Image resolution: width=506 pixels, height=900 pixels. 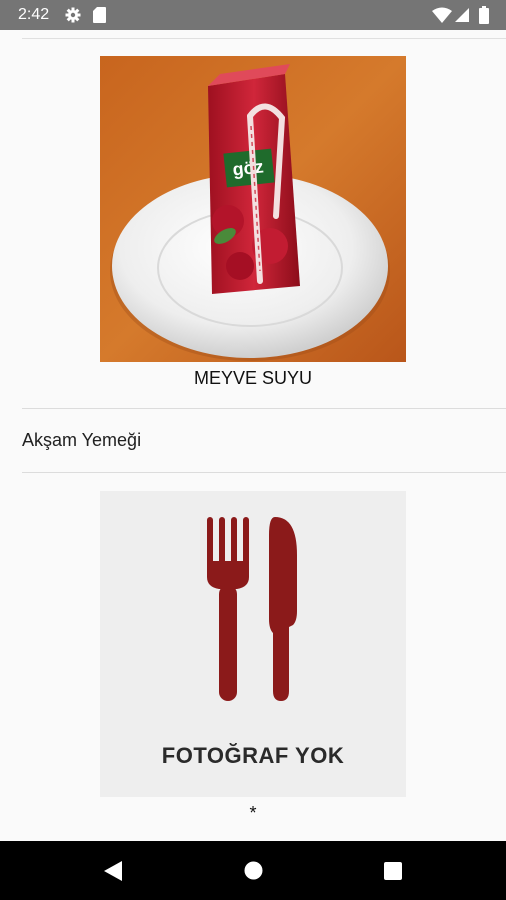 I want to click on no-photo-label: FOTOĞRAF YOK, so click(x=253, y=755).